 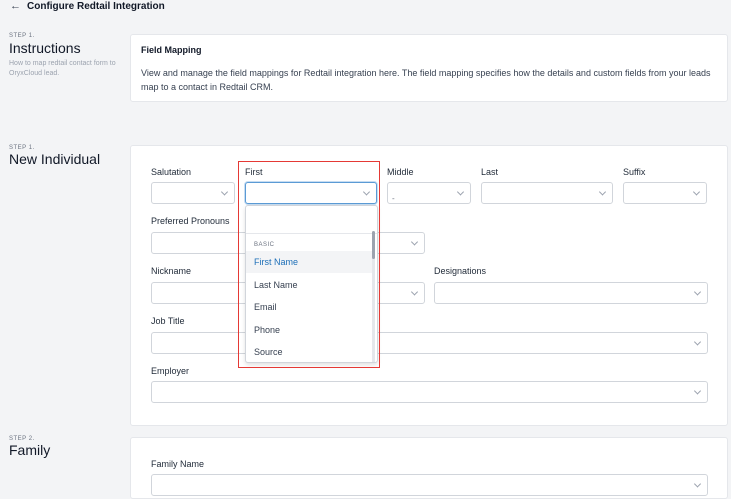 What do you see at coordinates (310, 307) in the screenshot?
I see `dropdown-option-email: Email` at bounding box center [310, 307].